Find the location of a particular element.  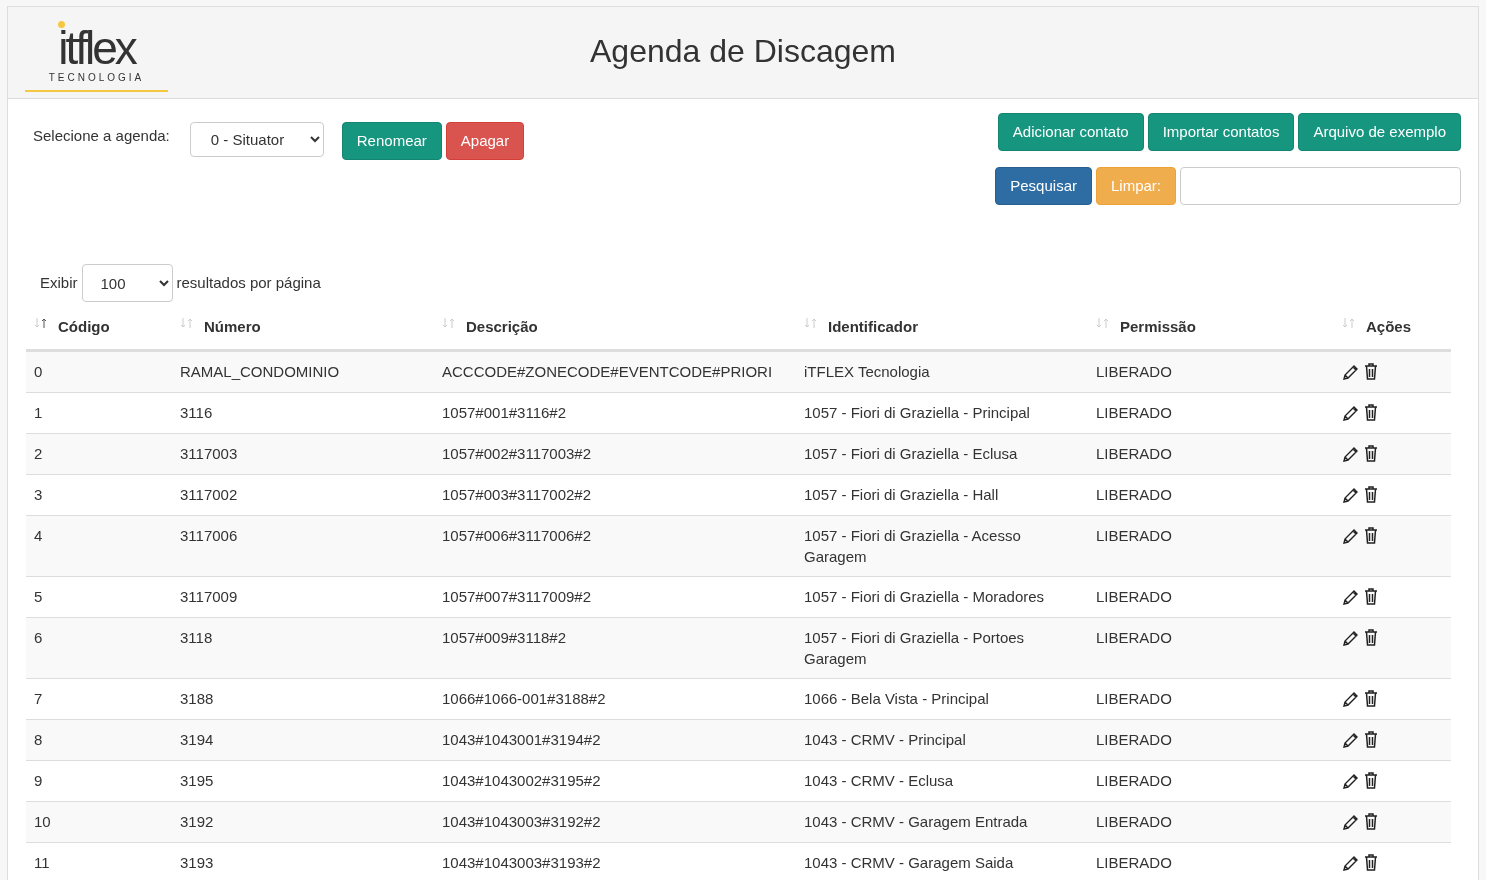

table-cell: 1066 - Bela Vista - Principal is located at coordinates (896, 698).